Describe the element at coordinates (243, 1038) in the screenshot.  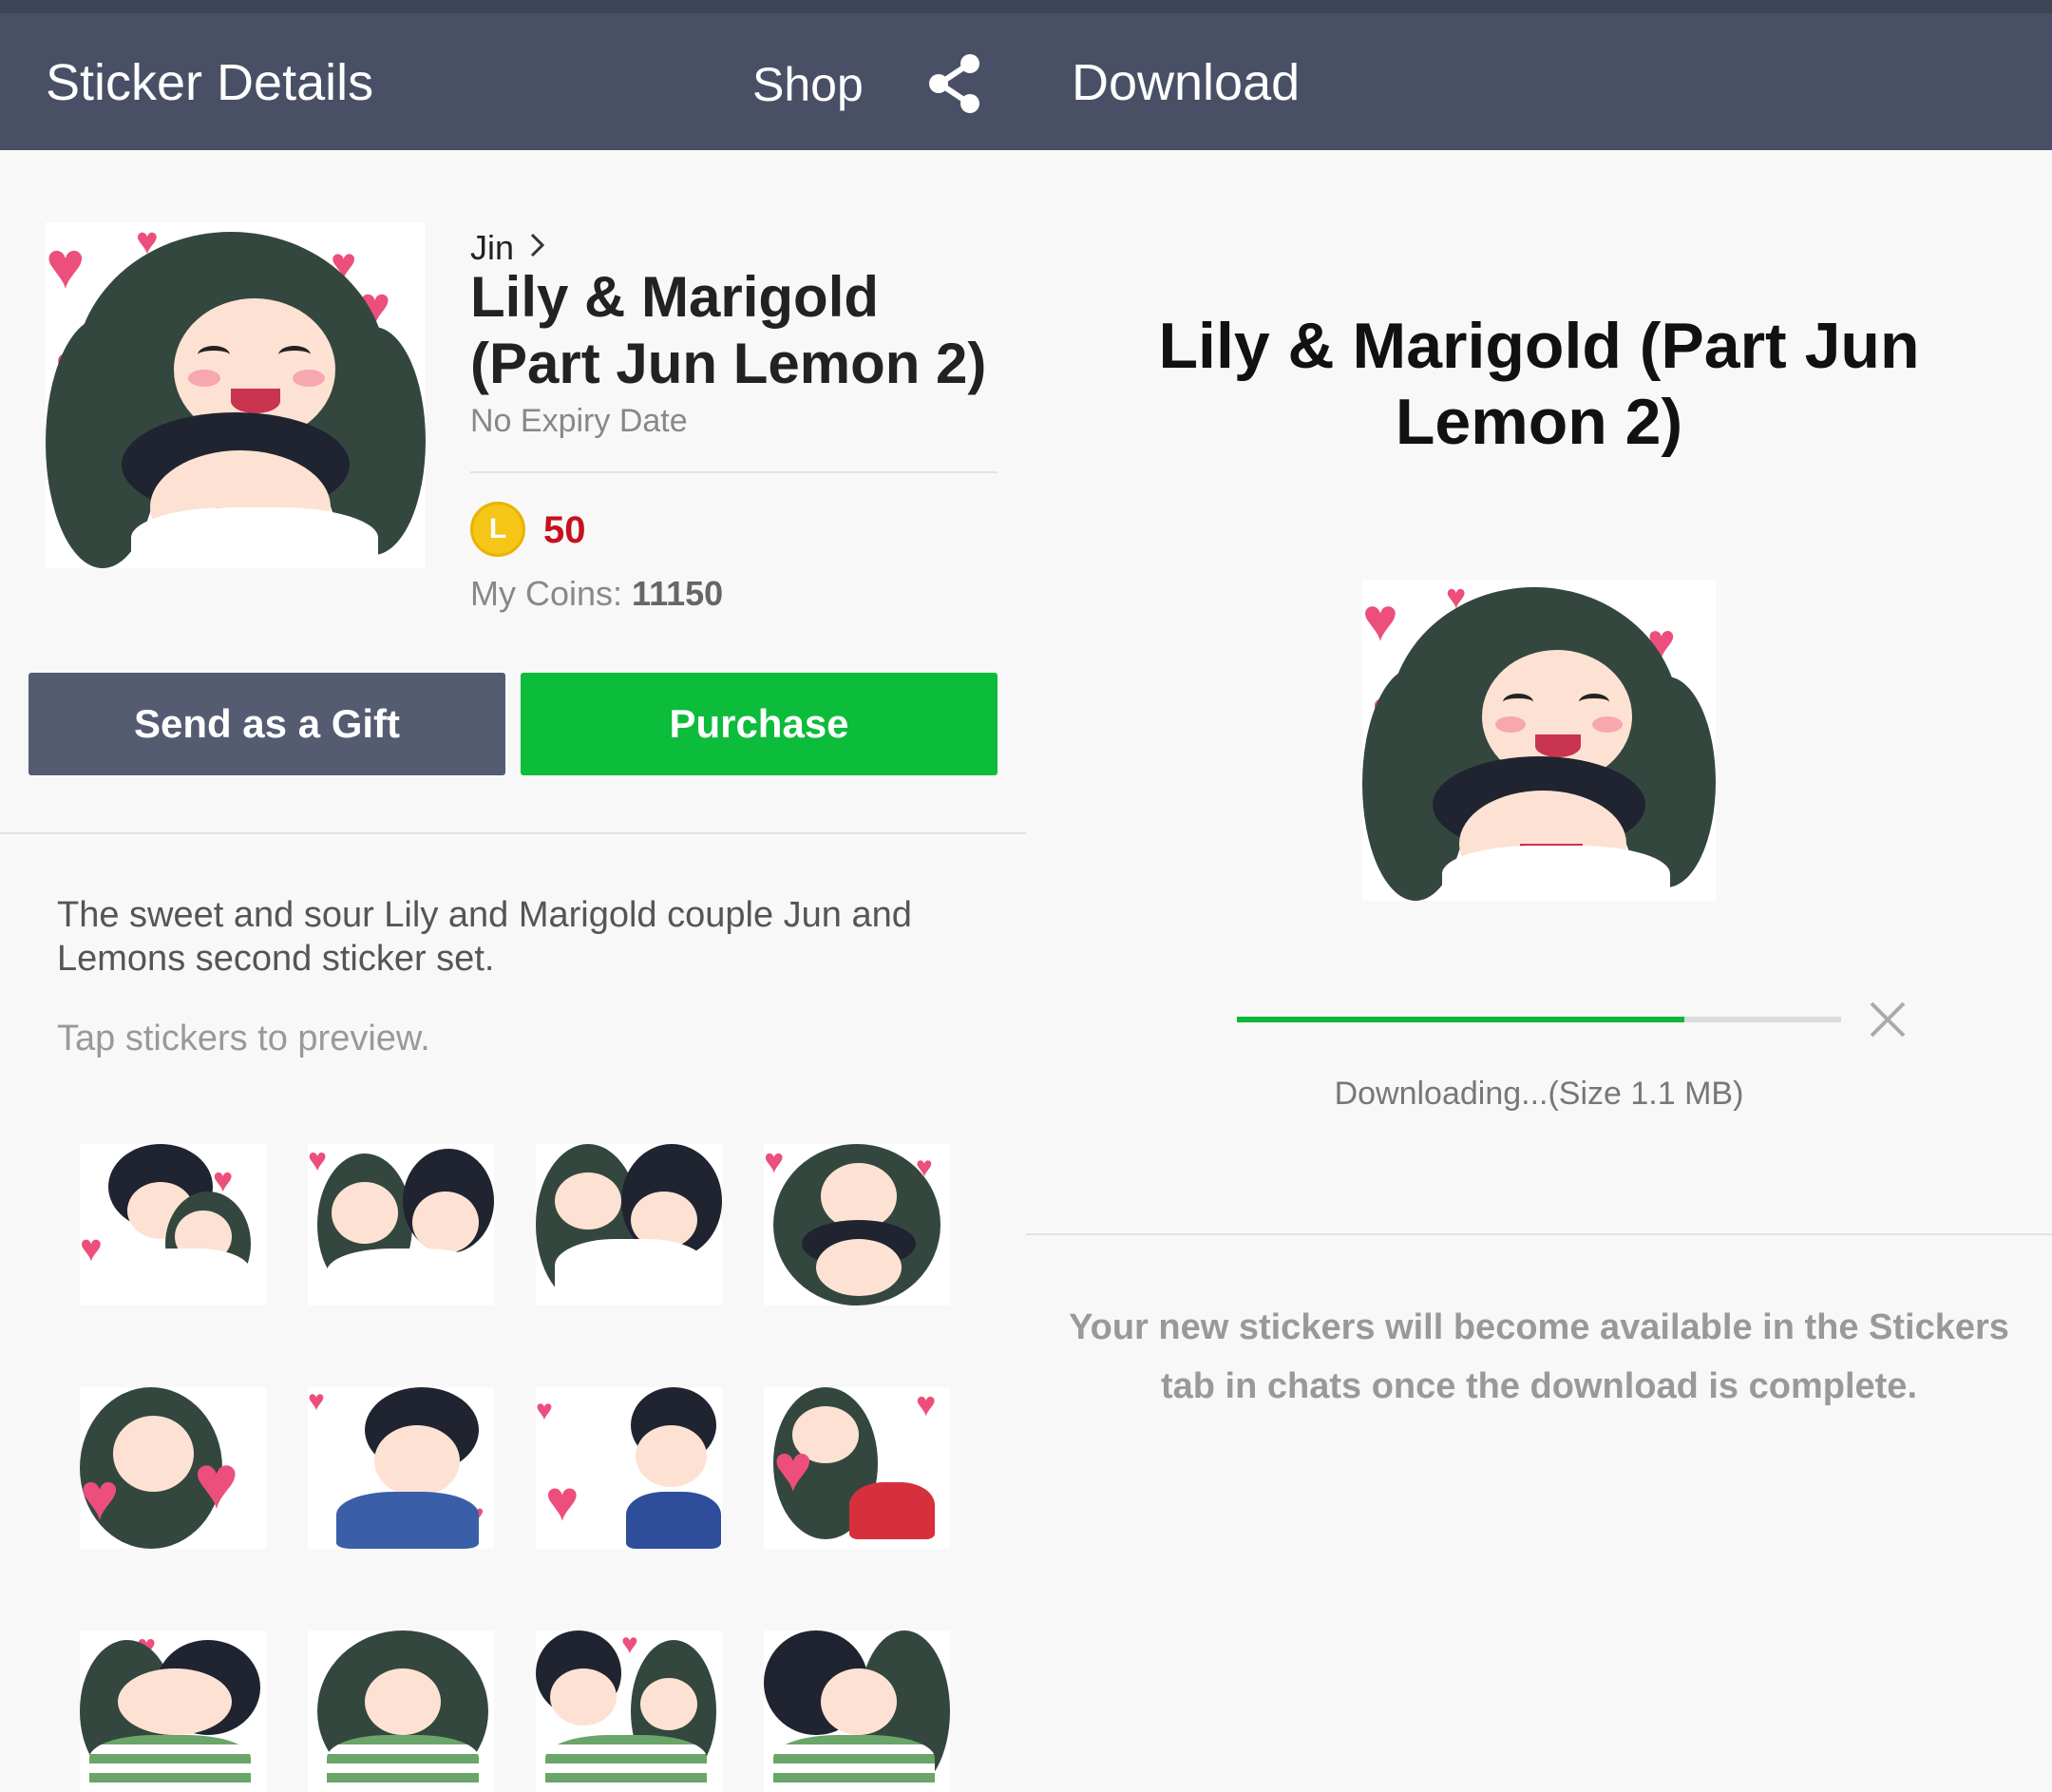
I see `preview-hint: Tap stickers to preview.` at that location.